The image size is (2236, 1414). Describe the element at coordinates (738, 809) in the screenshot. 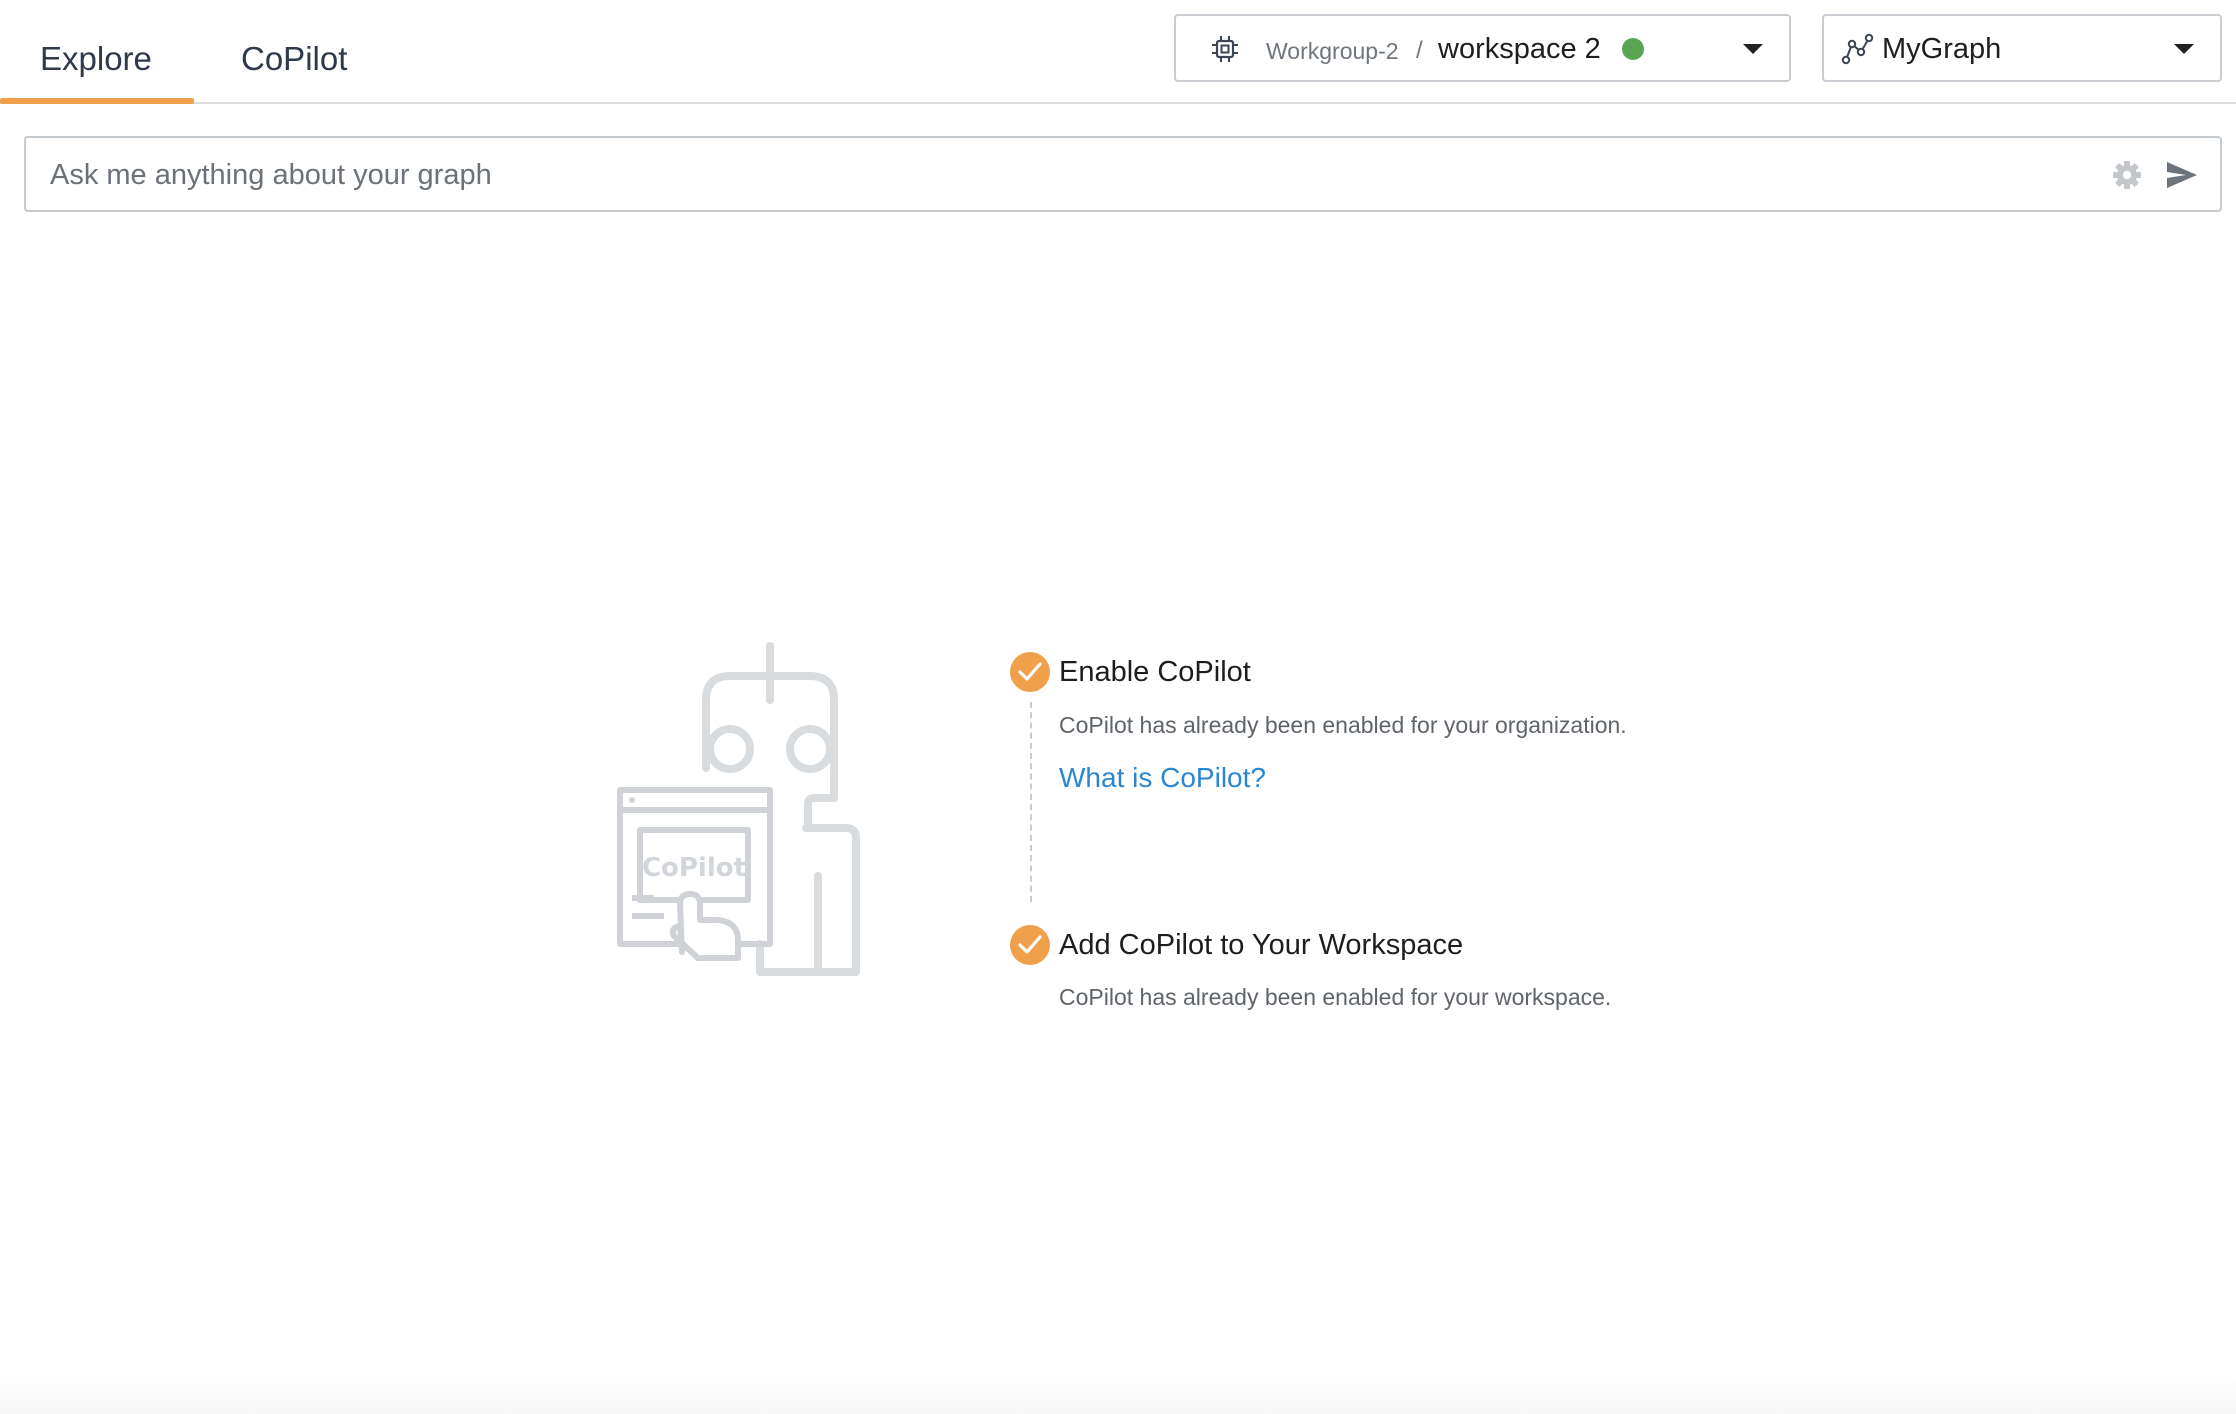

I see `copilot-robot-illustration: CoPilot` at that location.